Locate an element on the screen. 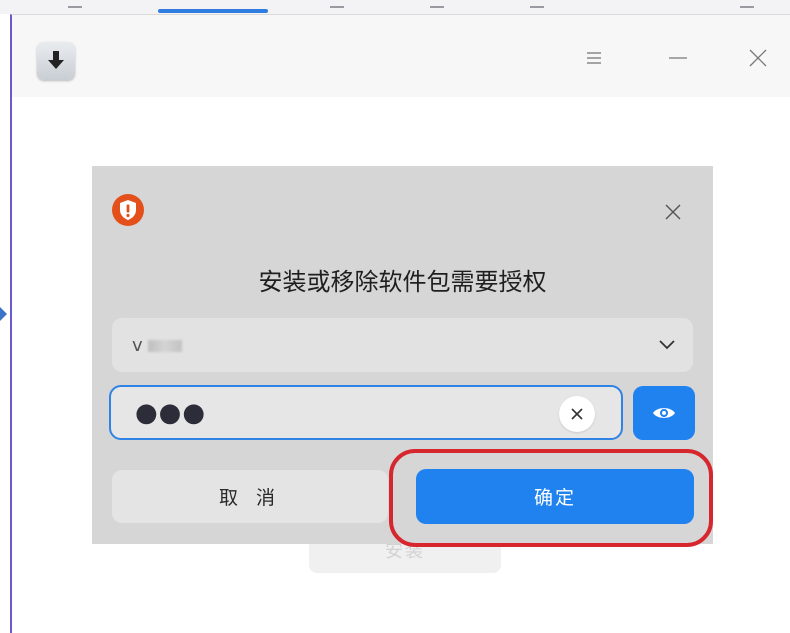 The image size is (790, 633). titlebar is located at coordinates (401, 56).